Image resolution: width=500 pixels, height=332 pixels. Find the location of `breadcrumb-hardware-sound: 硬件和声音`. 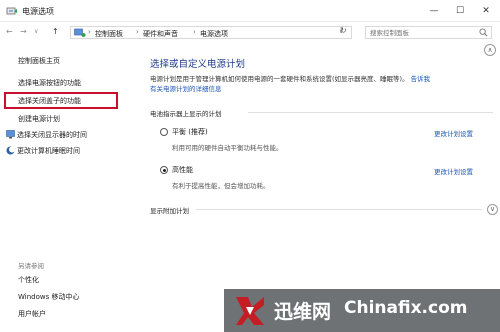

breadcrumb-hardware-sound: 硬件和声音 is located at coordinates (160, 34).